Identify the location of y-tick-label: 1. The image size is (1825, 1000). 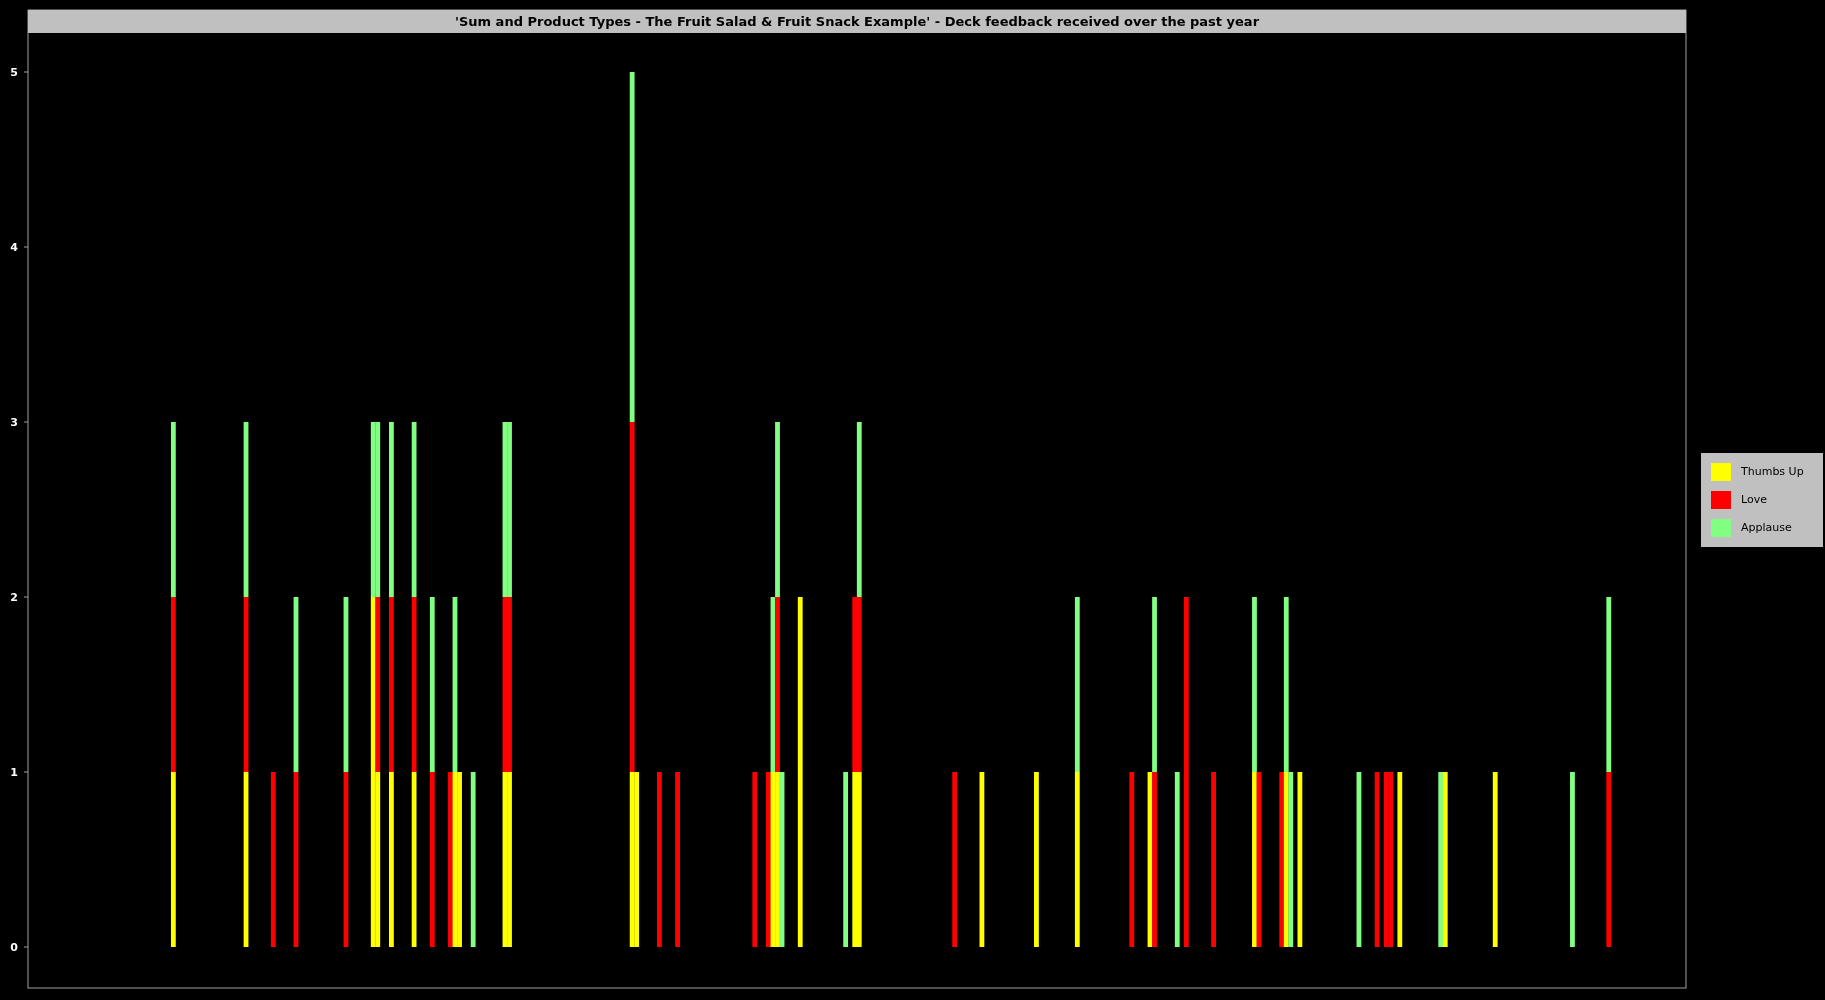
(14, 772).